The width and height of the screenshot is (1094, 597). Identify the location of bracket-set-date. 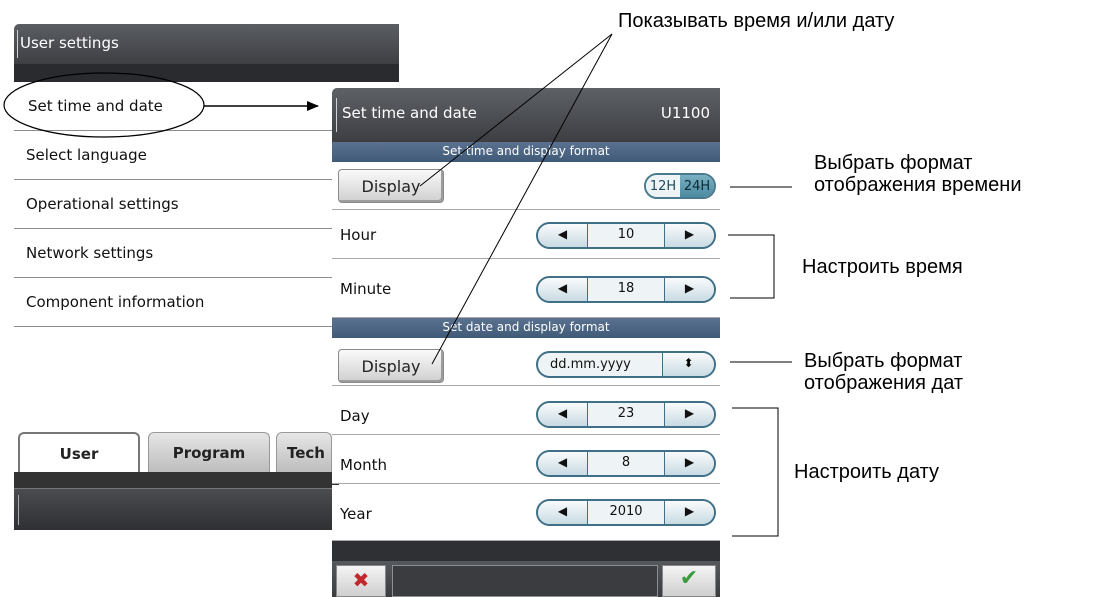
(755, 472).